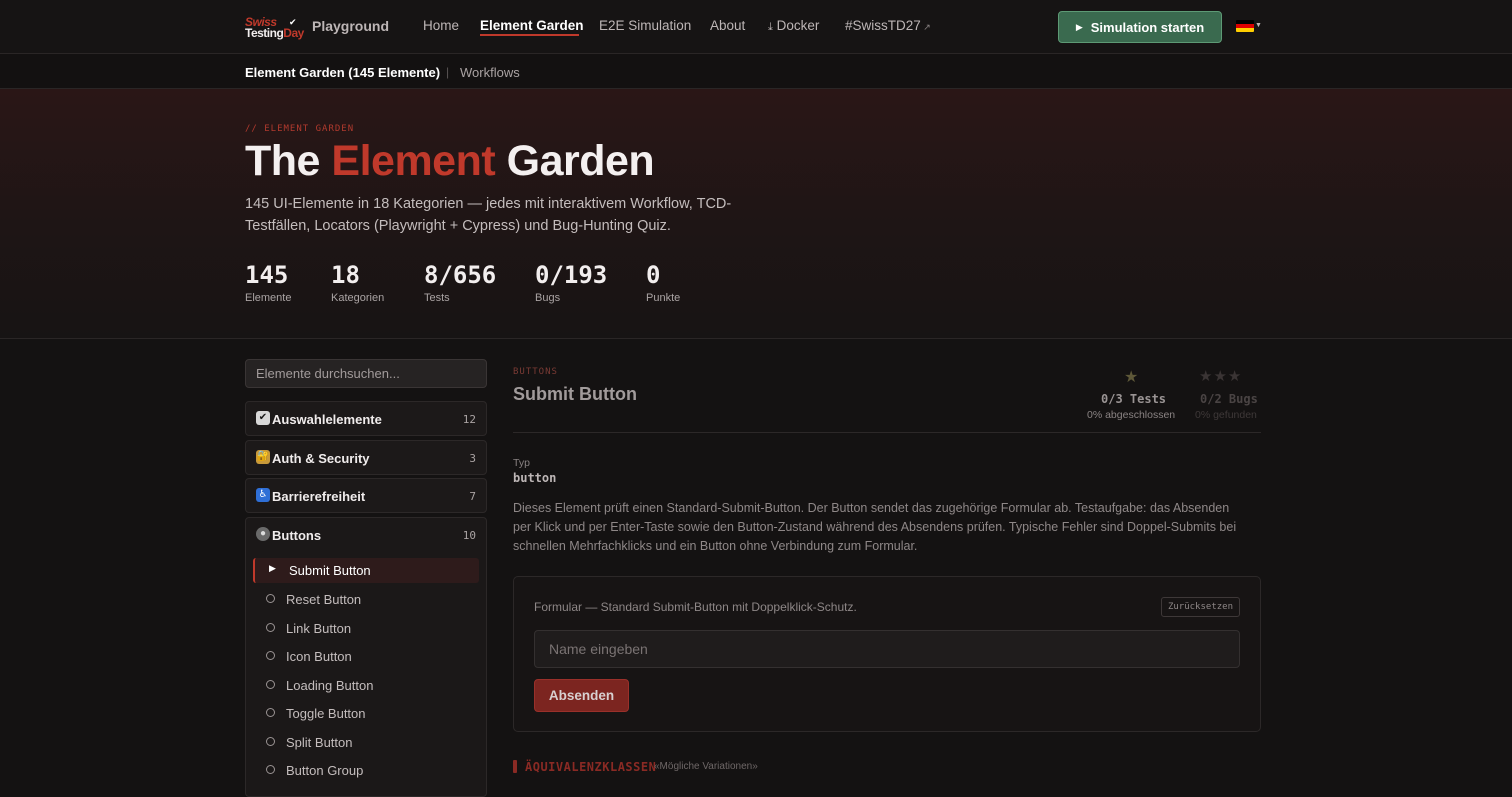 The height and width of the screenshot is (797, 1512). What do you see at coordinates (319, 628) in the screenshot?
I see `sidebar-item-label: Link Button` at bounding box center [319, 628].